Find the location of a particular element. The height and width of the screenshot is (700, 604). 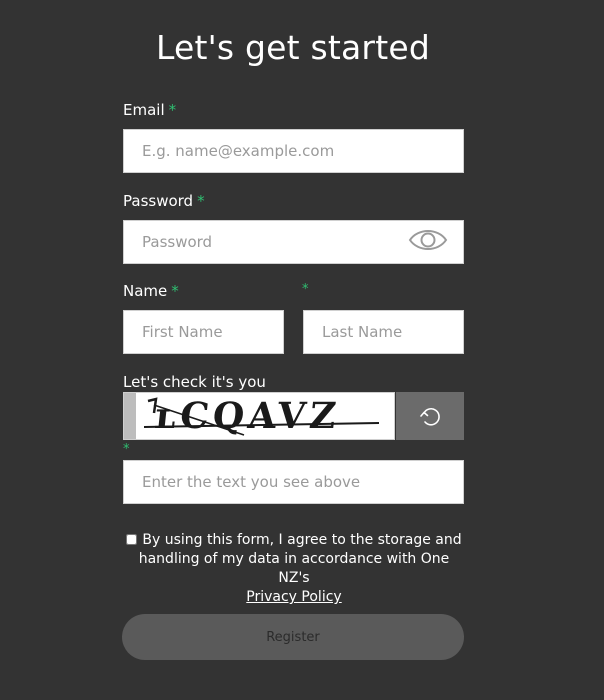

captcha-text: ʟCQAVZ is located at coordinates (246, 416).